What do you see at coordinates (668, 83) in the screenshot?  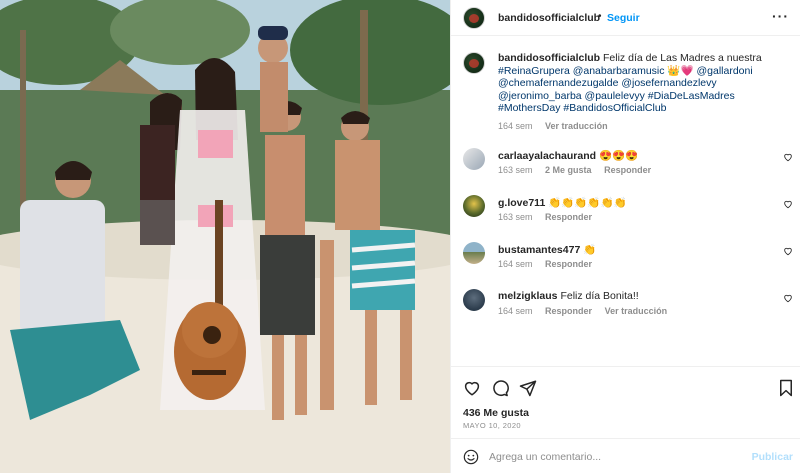 I see `caption-tag: @josefernandezlevy` at bounding box center [668, 83].